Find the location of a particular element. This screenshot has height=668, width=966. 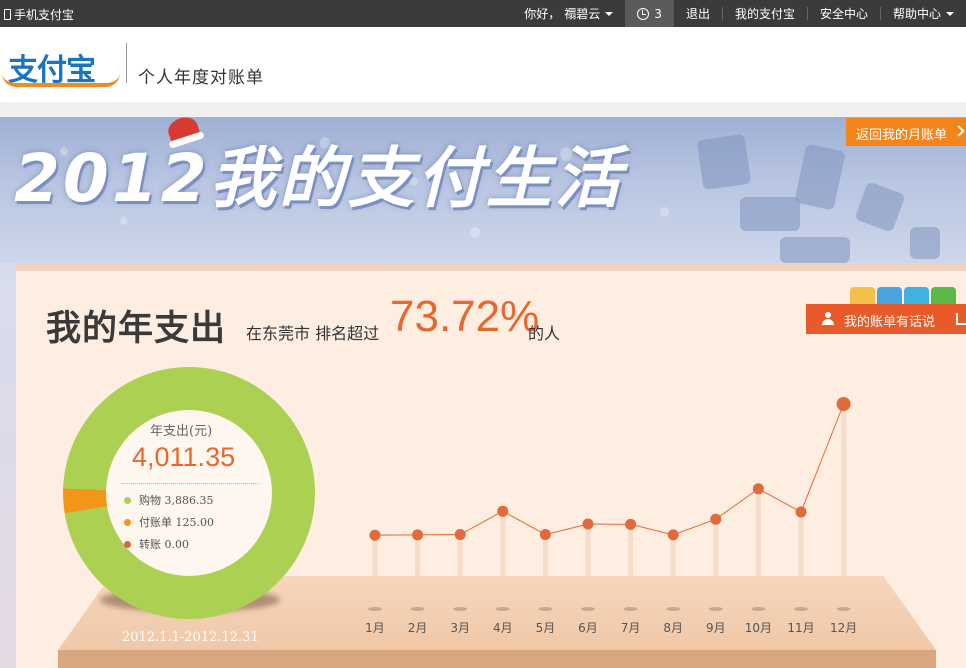

panel-top-border is located at coordinates (491, 267).